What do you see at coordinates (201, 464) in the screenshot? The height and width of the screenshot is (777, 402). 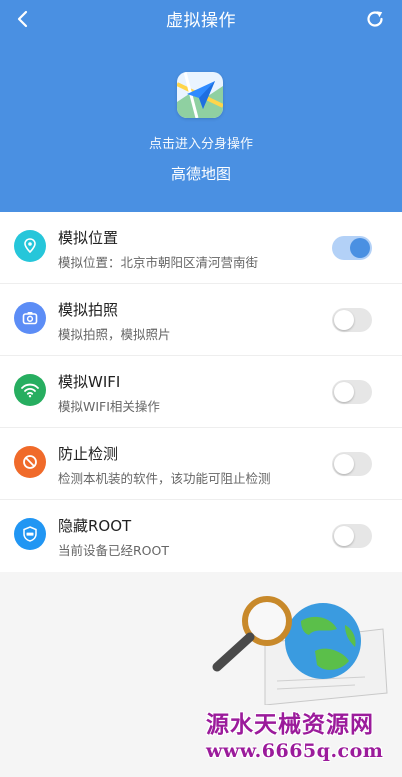 I see `list-item-anti-detect: 防止检测 检测本机装的软件，该功能可阻止检测` at bounding box center [201, 464].